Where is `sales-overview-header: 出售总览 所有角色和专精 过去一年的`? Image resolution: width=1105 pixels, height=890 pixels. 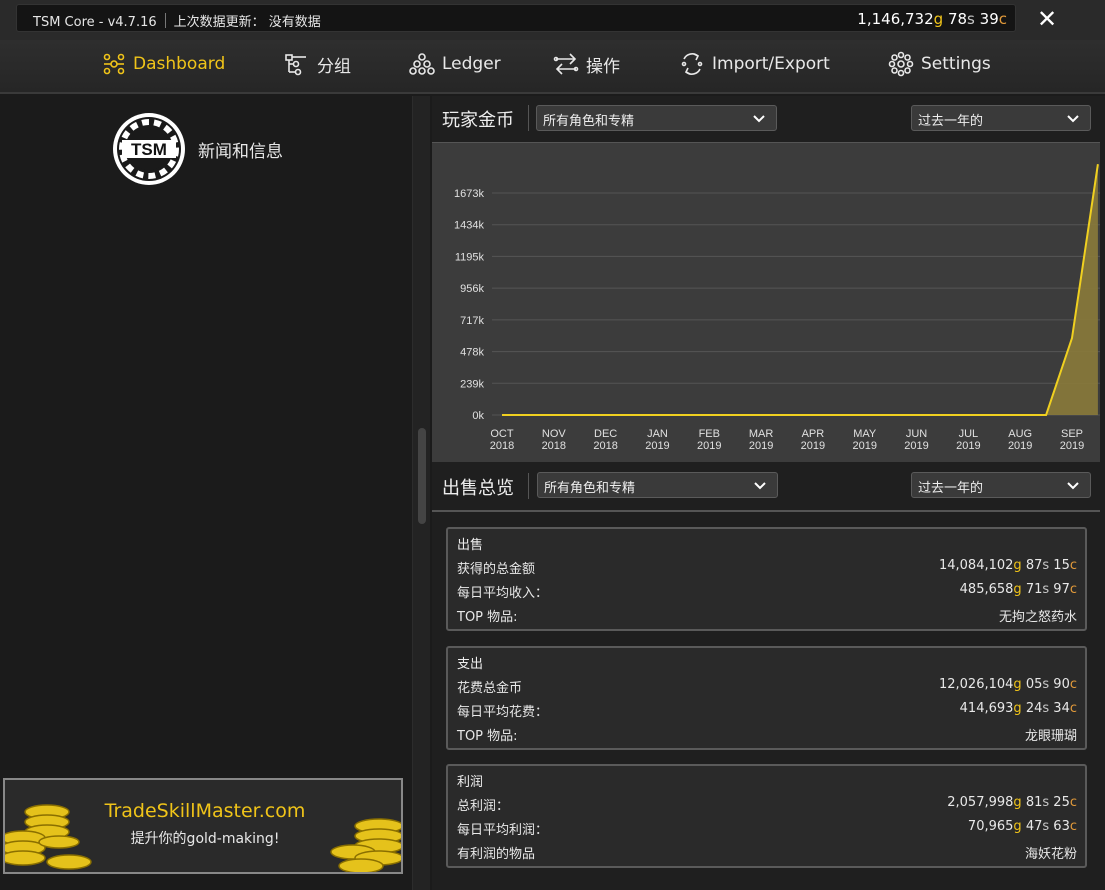
sales-overview-header: 出售总览 所有角色和专精 过去一年的 is located at coordinates (768, 486).